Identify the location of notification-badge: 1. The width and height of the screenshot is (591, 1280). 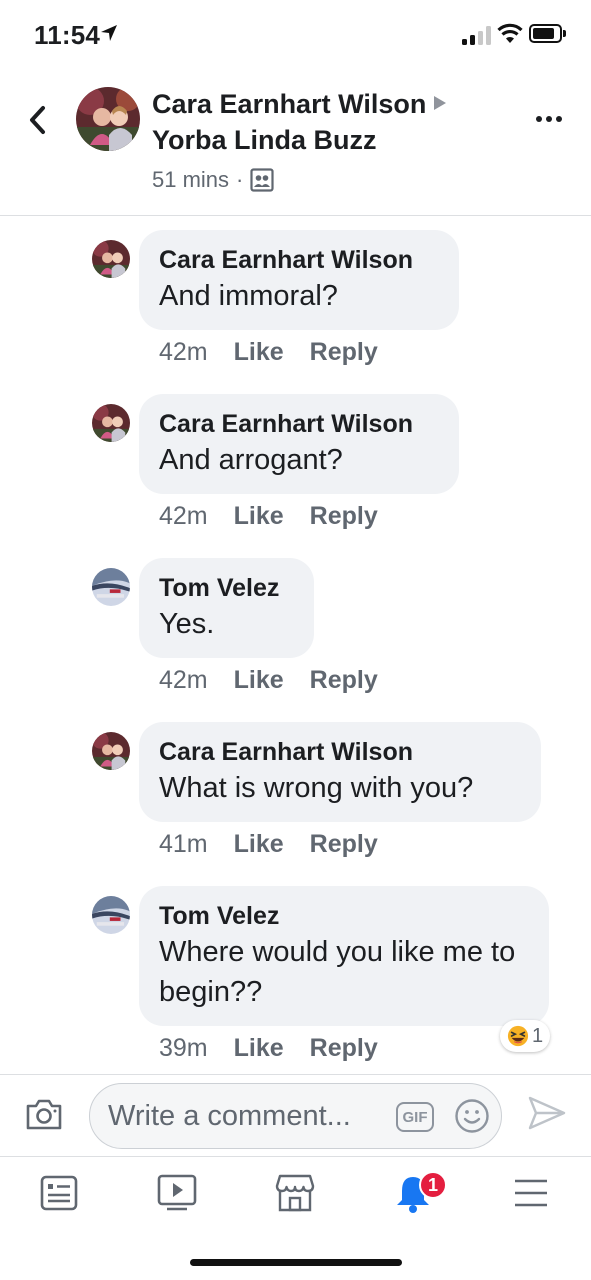
(433, 1185).